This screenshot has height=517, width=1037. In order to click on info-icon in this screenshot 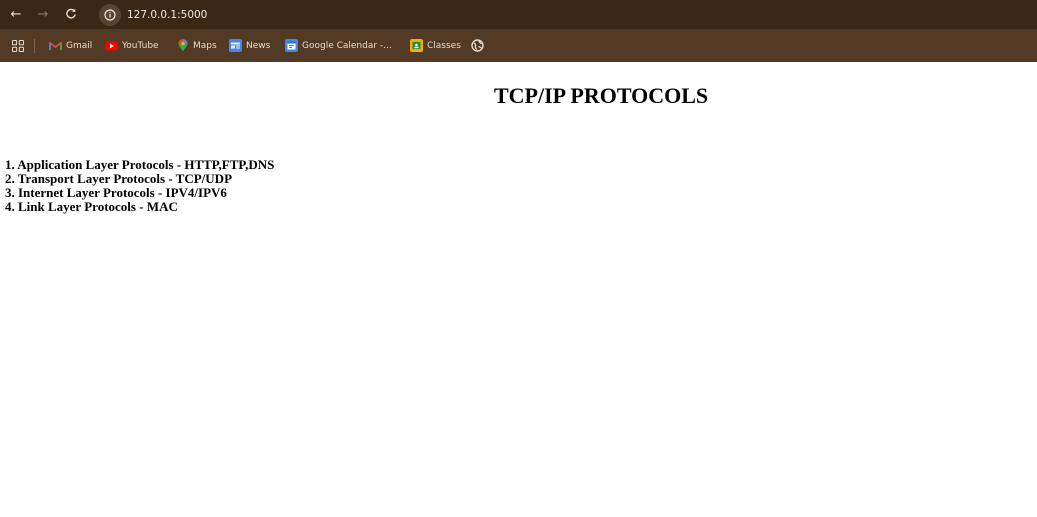, I will do `click(110, 14)`.